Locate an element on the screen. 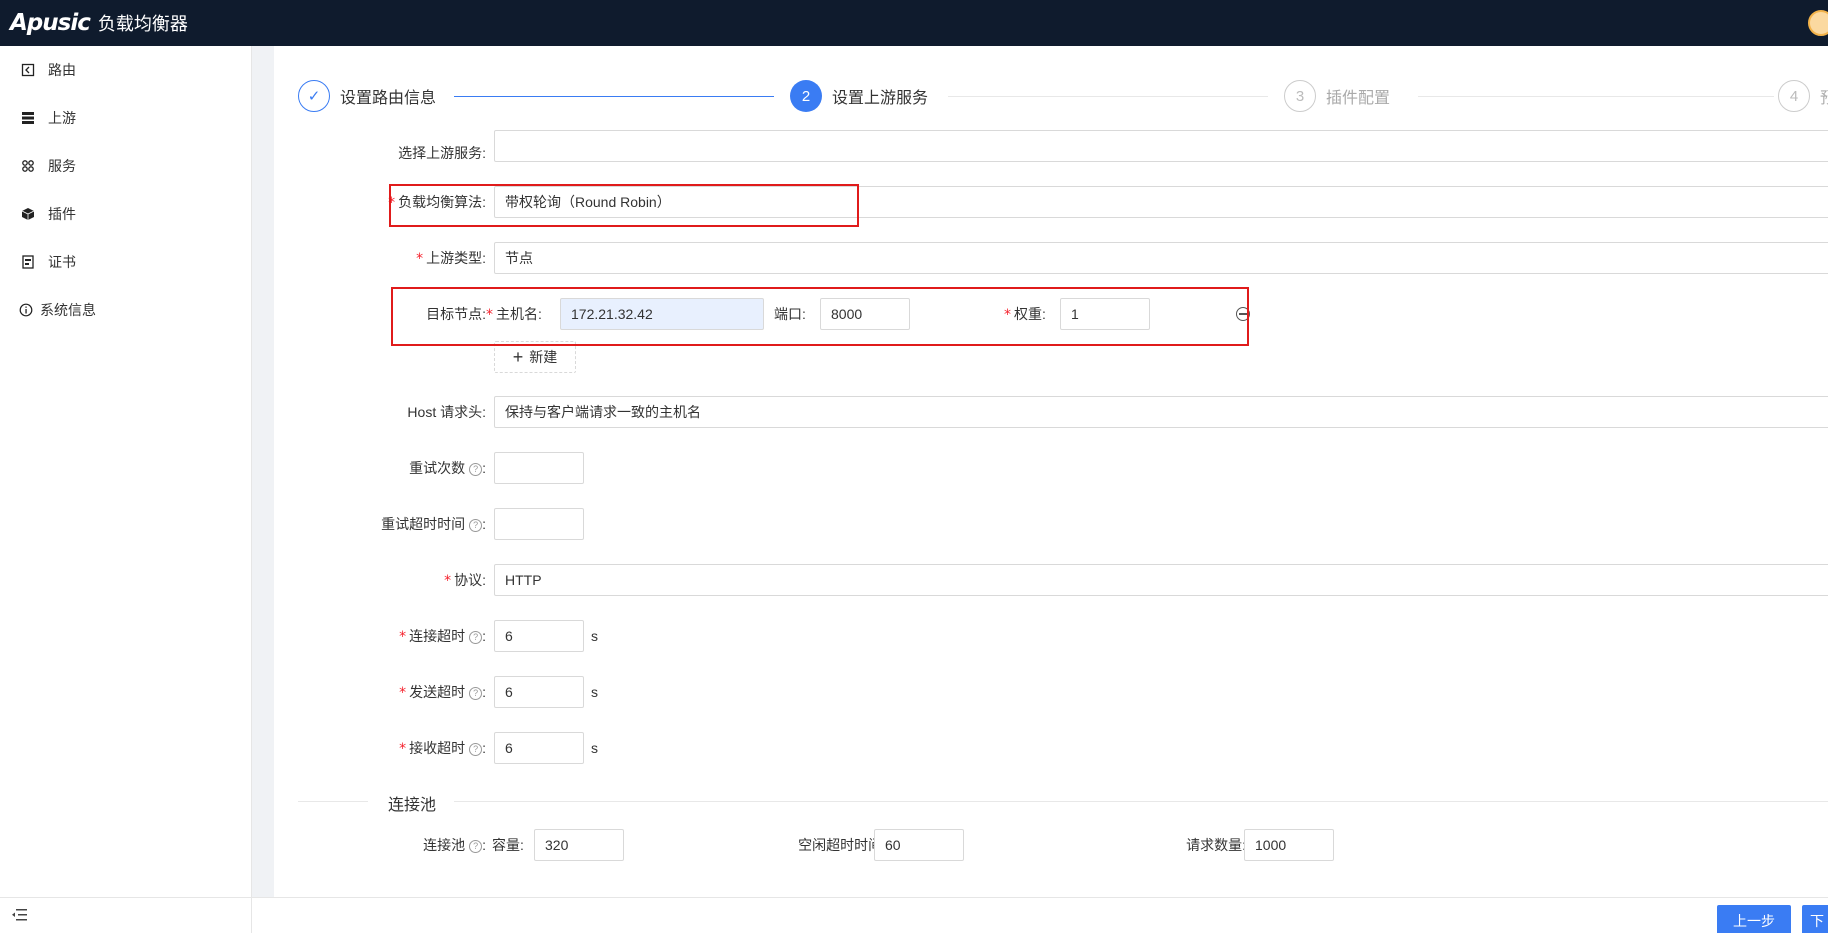 This screenshot has width=1828, height=933. sidebar-item-plugin: 插件 is located at coordinates (126, 214).